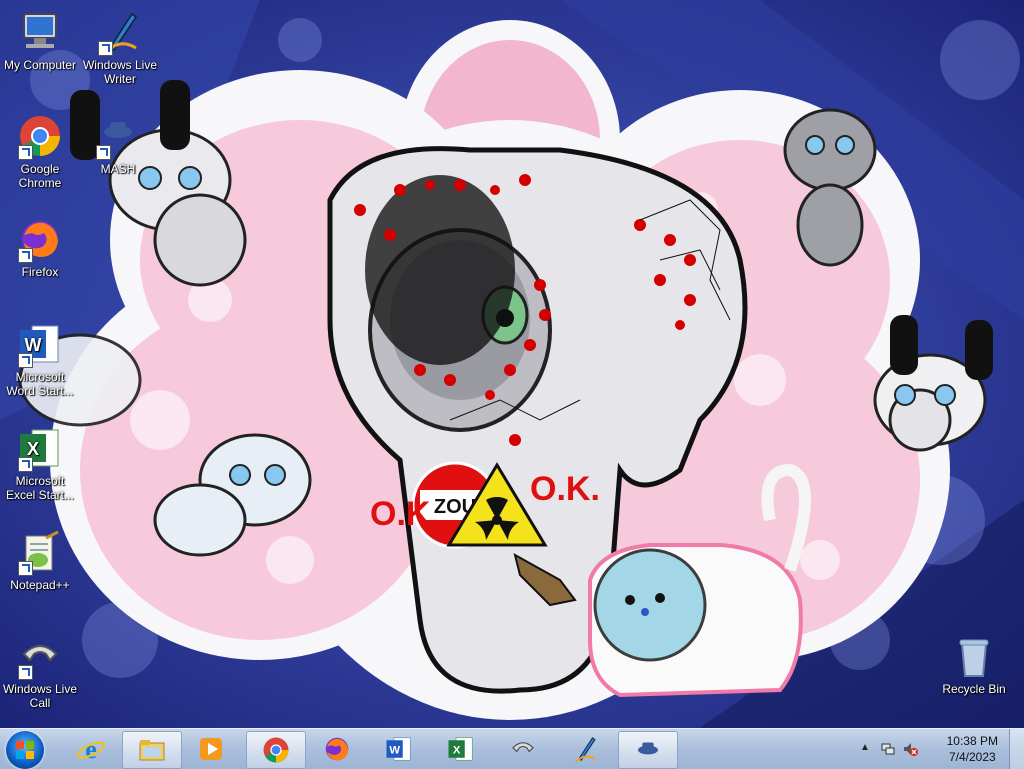  Describe the element at coordinates (974, 689) in the screenshot. I see `desktop-icon-label: Recycle Bin` at that location.